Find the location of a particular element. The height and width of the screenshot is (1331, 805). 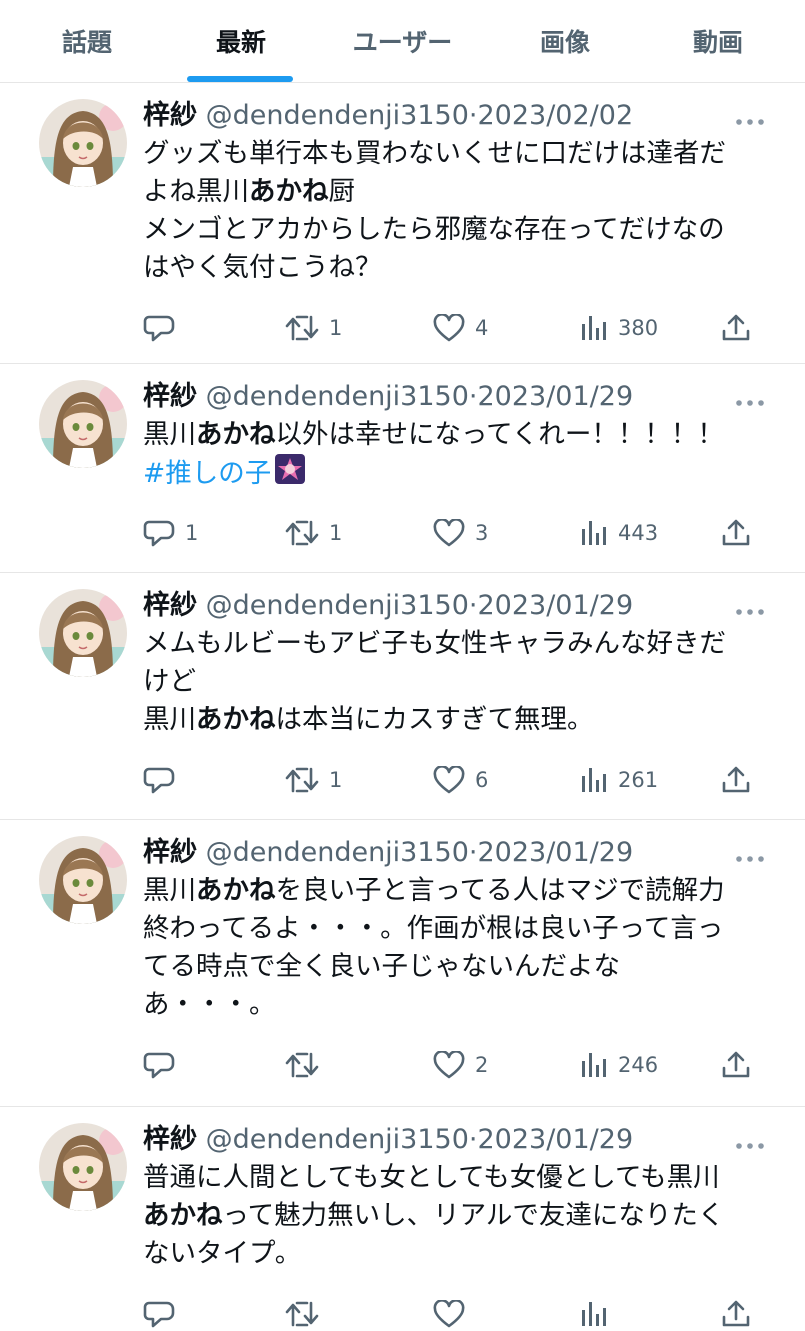

views-button: 380 is located at coordinates (619, 328).